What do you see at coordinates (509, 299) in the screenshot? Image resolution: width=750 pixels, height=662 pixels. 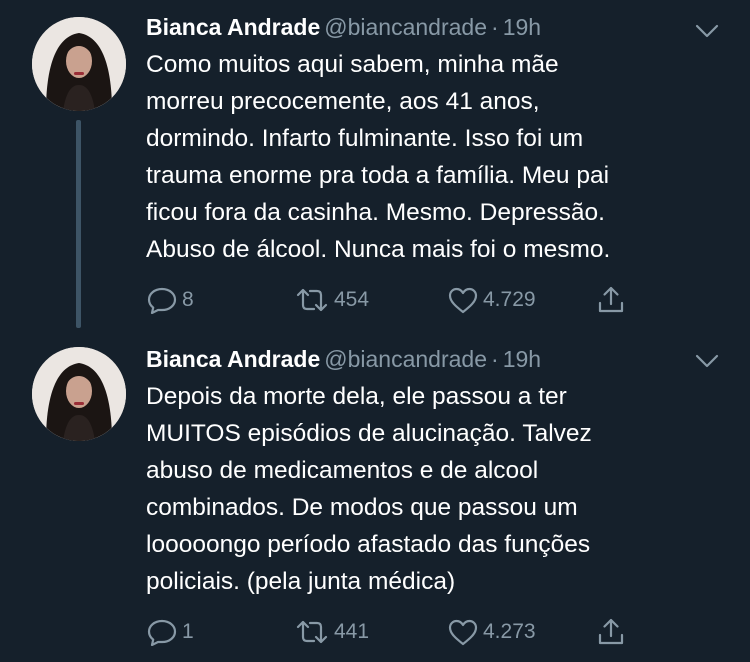 I see `like-count: 4.729` at bounding box center [509, 299].